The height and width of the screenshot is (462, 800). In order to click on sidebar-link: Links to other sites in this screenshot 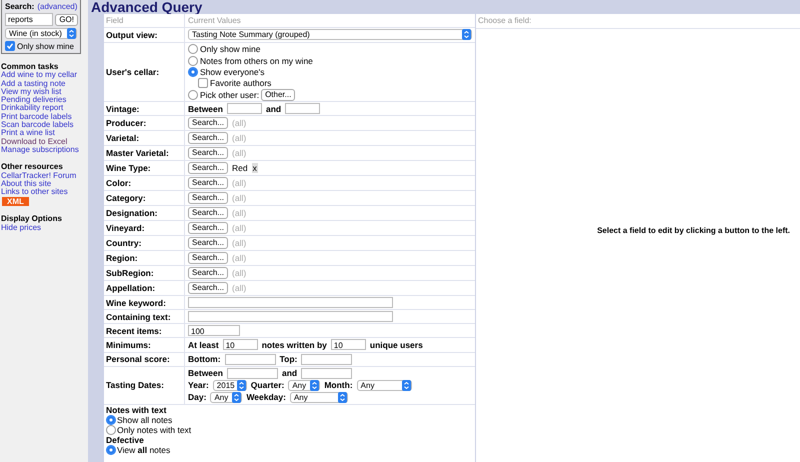, I will do `click(44, 192)`.